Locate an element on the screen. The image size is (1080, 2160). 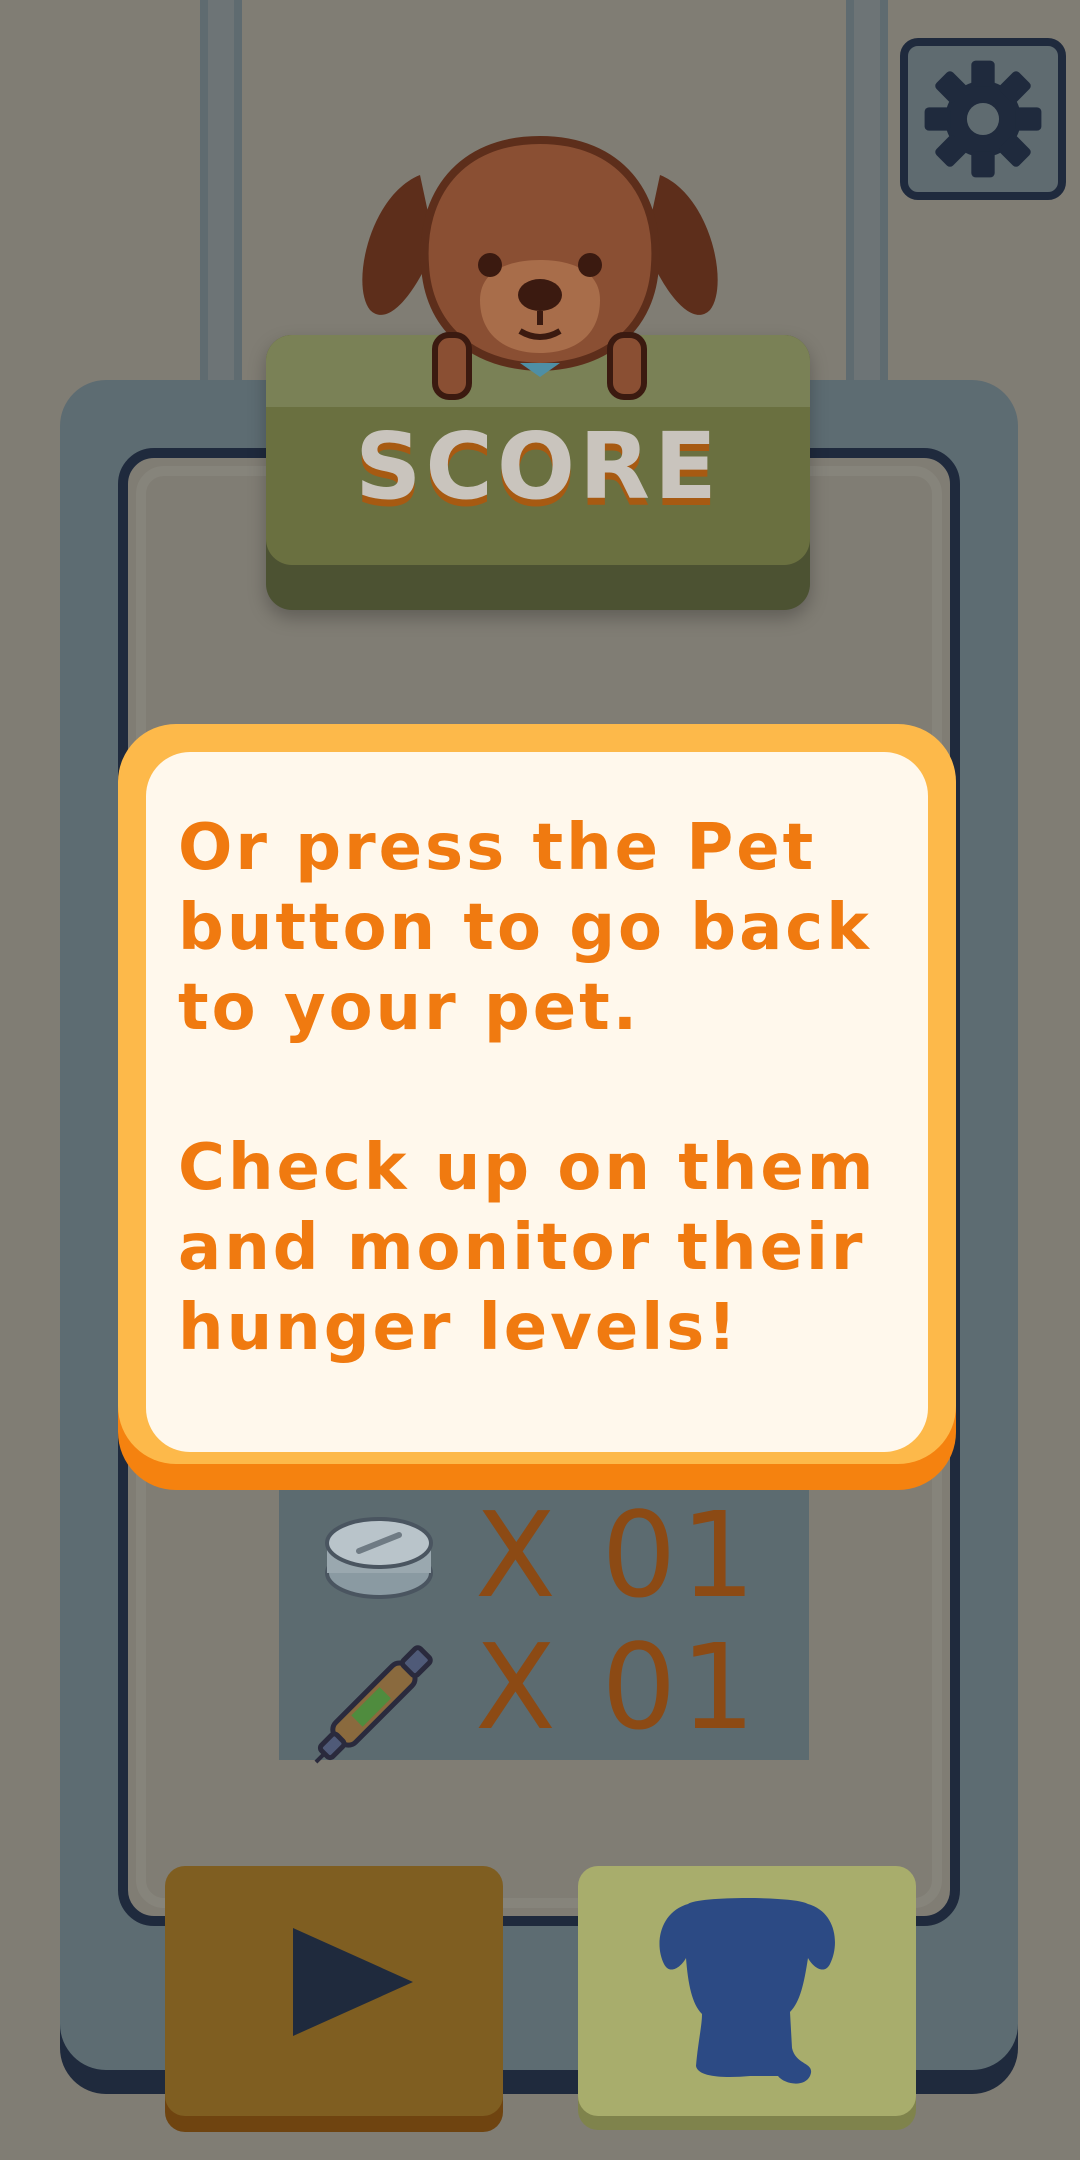
dog-icon is located at coordinates (540, 267).